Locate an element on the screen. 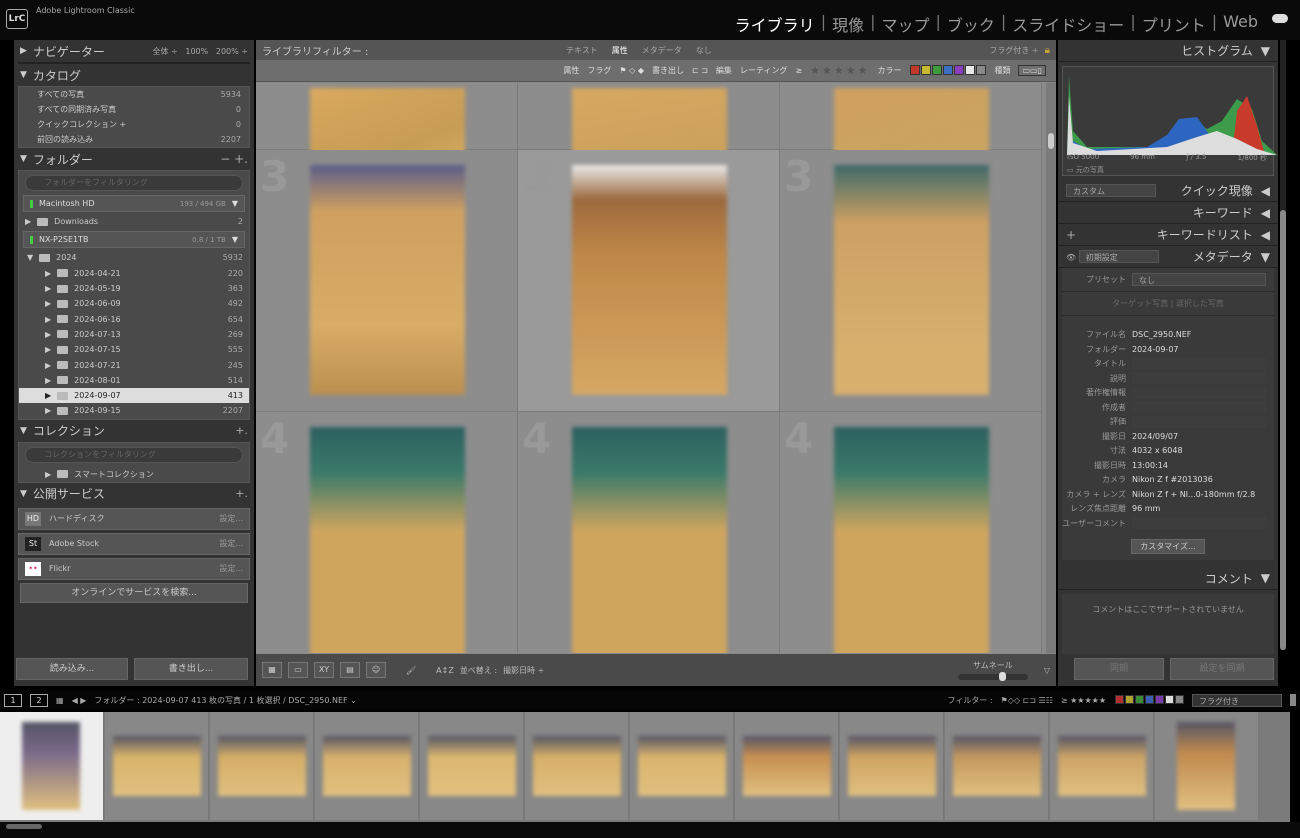  filmstrip-lock-toggle is located at coordinates (1293, 700).